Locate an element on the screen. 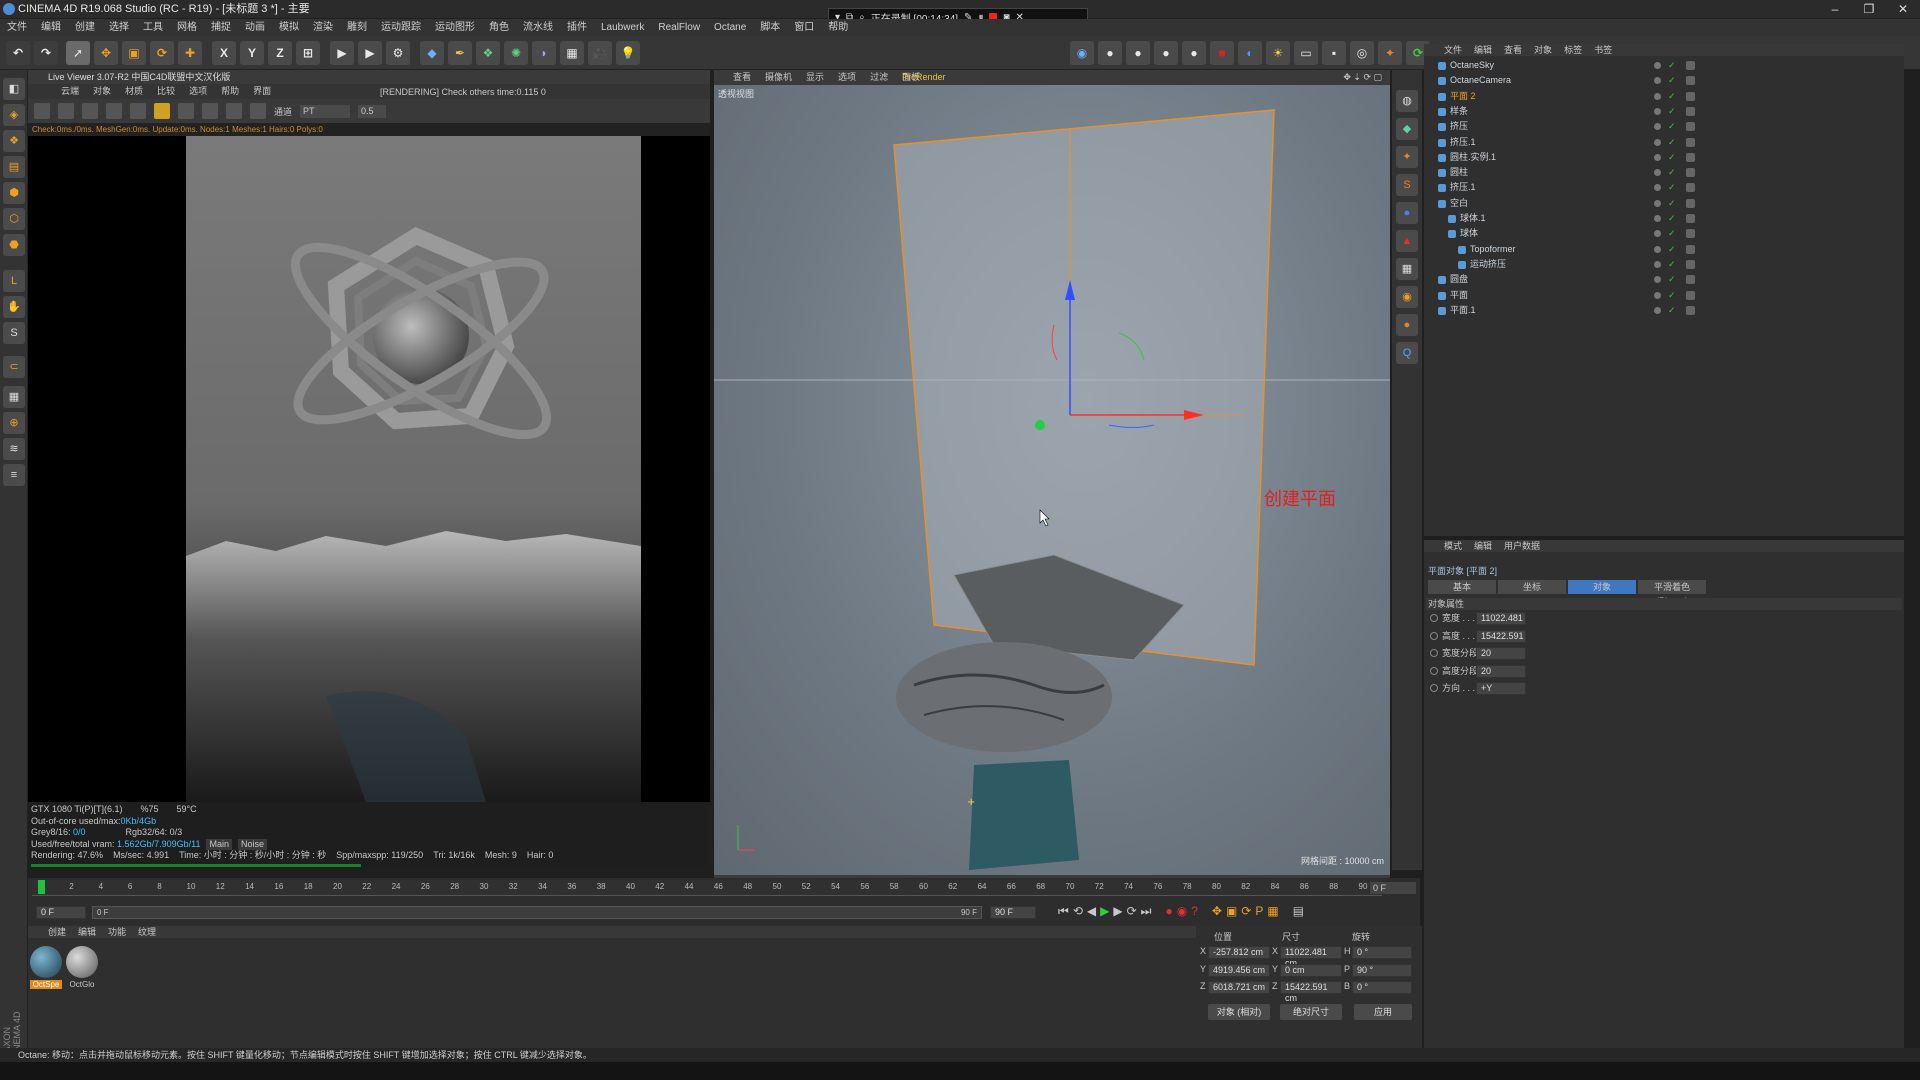 The width and height of the screenshot is (1920, 1080). redo-icon: ↷ is located at coordinates (46, 53).